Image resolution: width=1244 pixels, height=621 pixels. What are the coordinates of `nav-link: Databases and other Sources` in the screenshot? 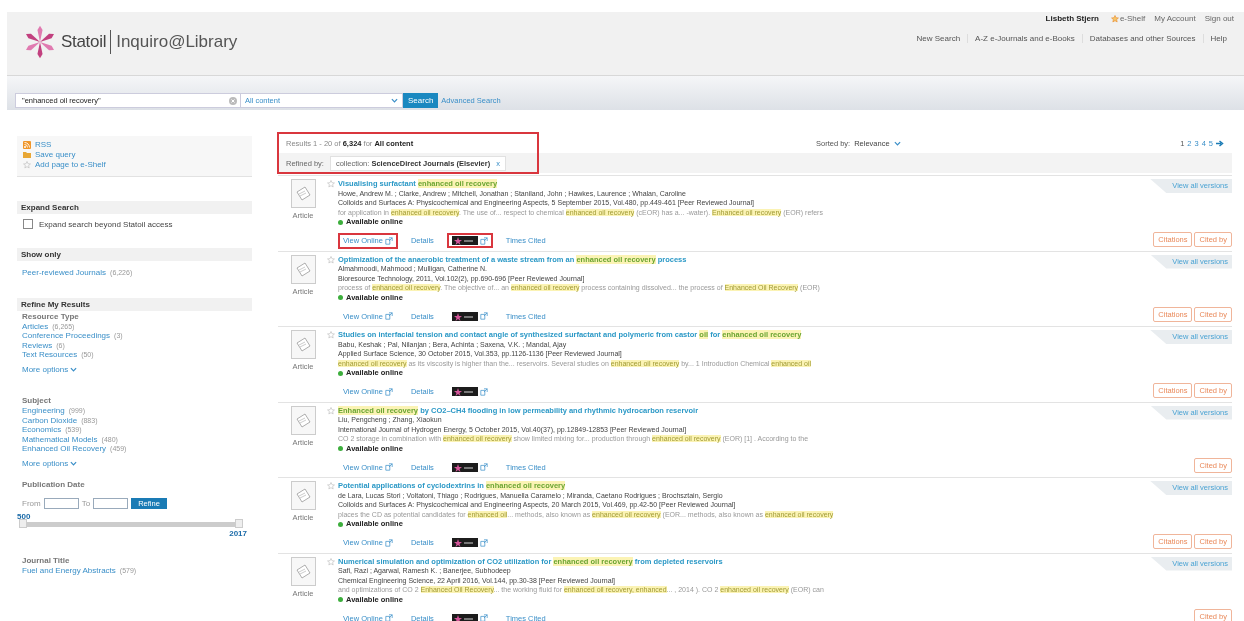 It's located at (1142, 38).